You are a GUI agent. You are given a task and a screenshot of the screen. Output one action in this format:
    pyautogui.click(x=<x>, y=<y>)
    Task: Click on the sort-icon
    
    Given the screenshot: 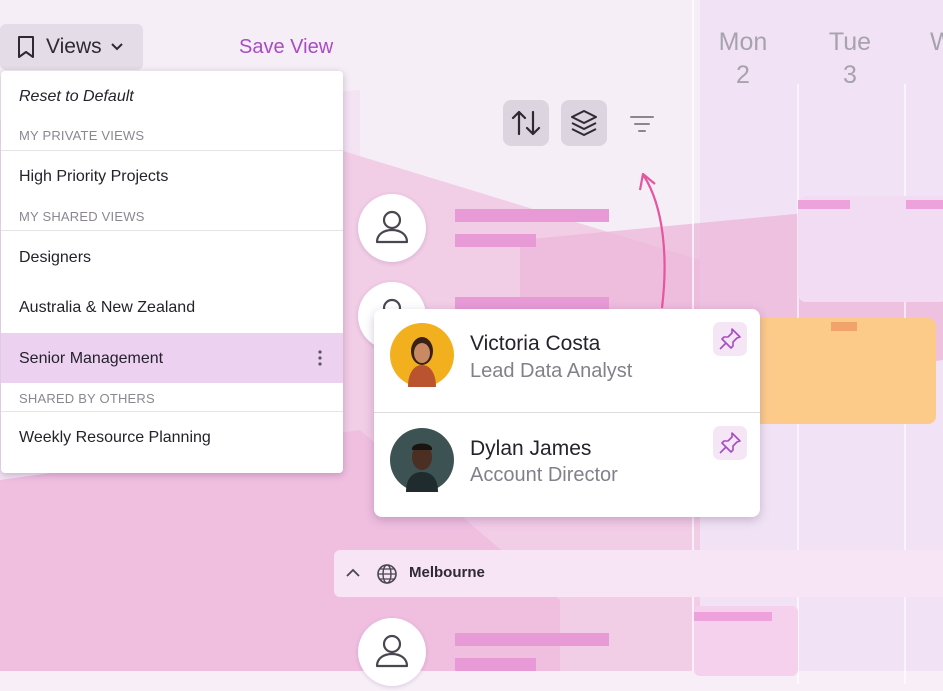 What is the action you would take?
    pyautogui.click(x=526, y=123)
    